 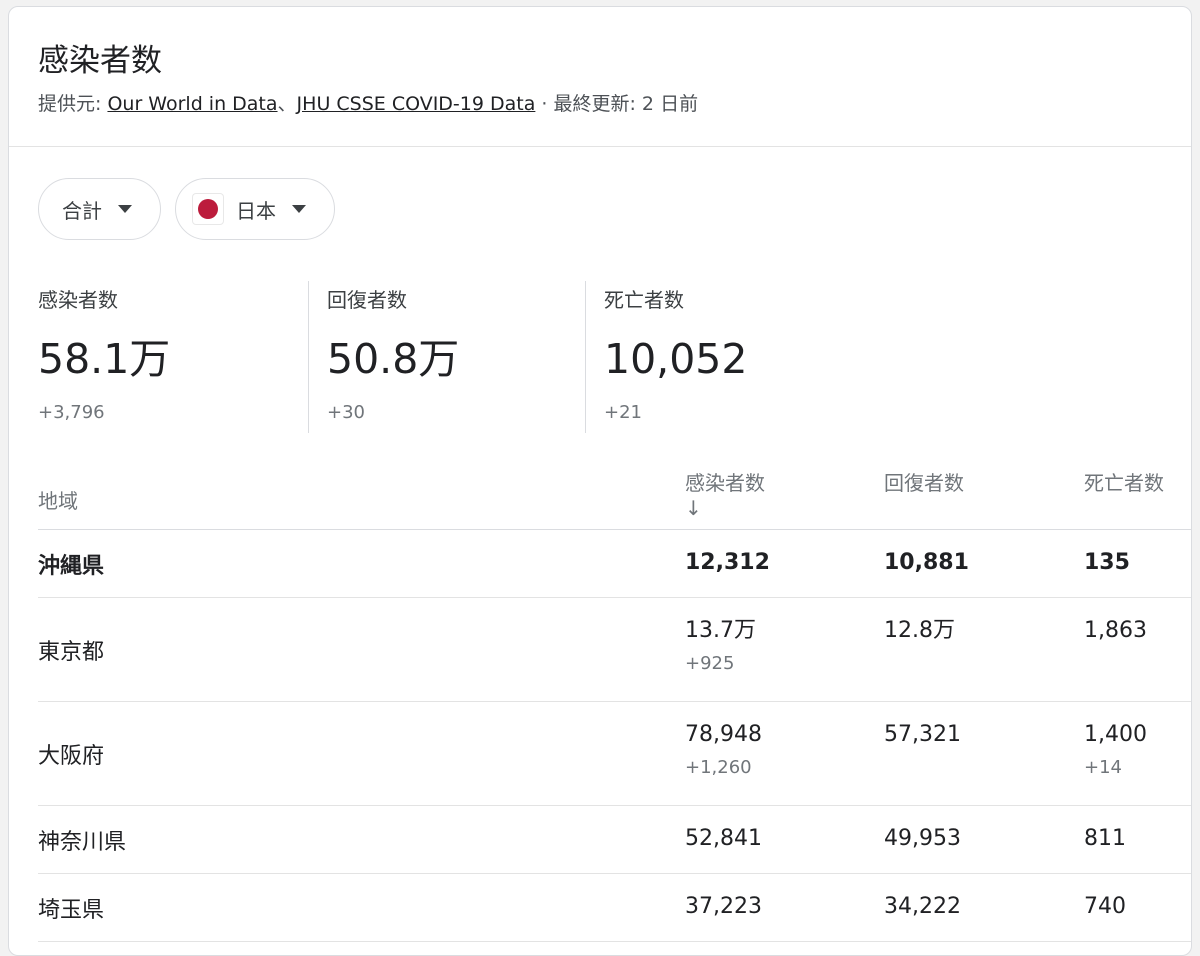 I want to click on recovered-cell: 10,881, so click(x=926, y=563).